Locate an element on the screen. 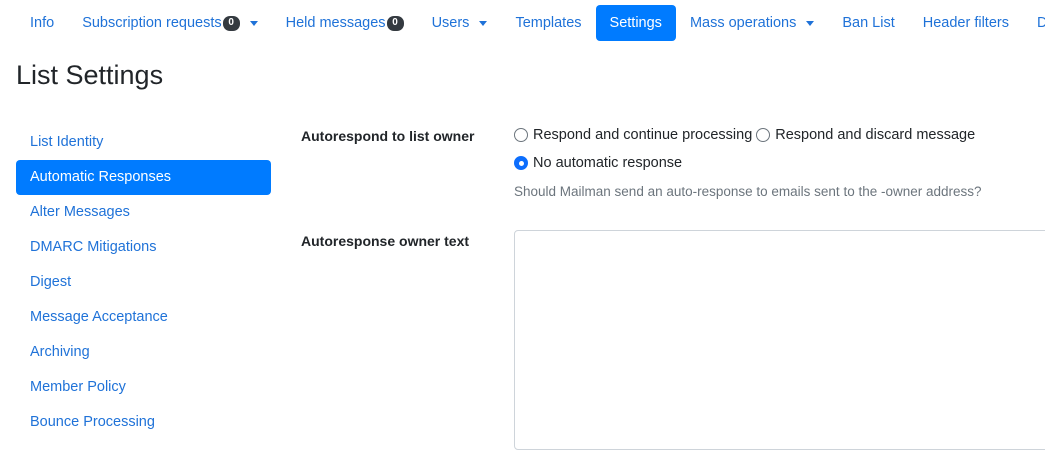 Image resolution: width=1045 pixels, height=450 pixels. nav-users: Users is located at coordinates (460, 23).